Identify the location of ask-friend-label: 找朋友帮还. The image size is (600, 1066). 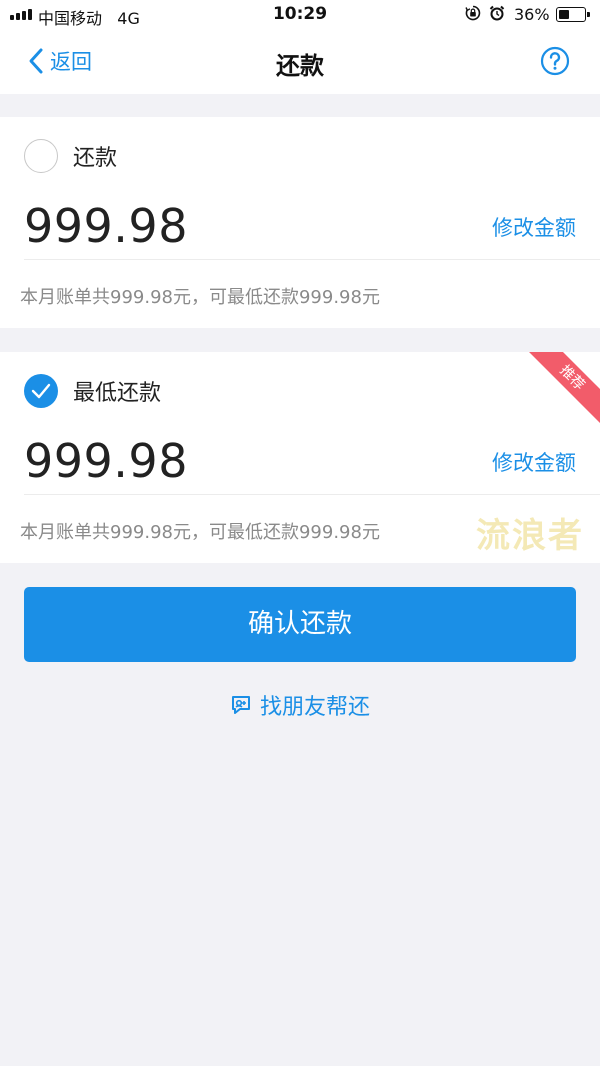
(314, 707).